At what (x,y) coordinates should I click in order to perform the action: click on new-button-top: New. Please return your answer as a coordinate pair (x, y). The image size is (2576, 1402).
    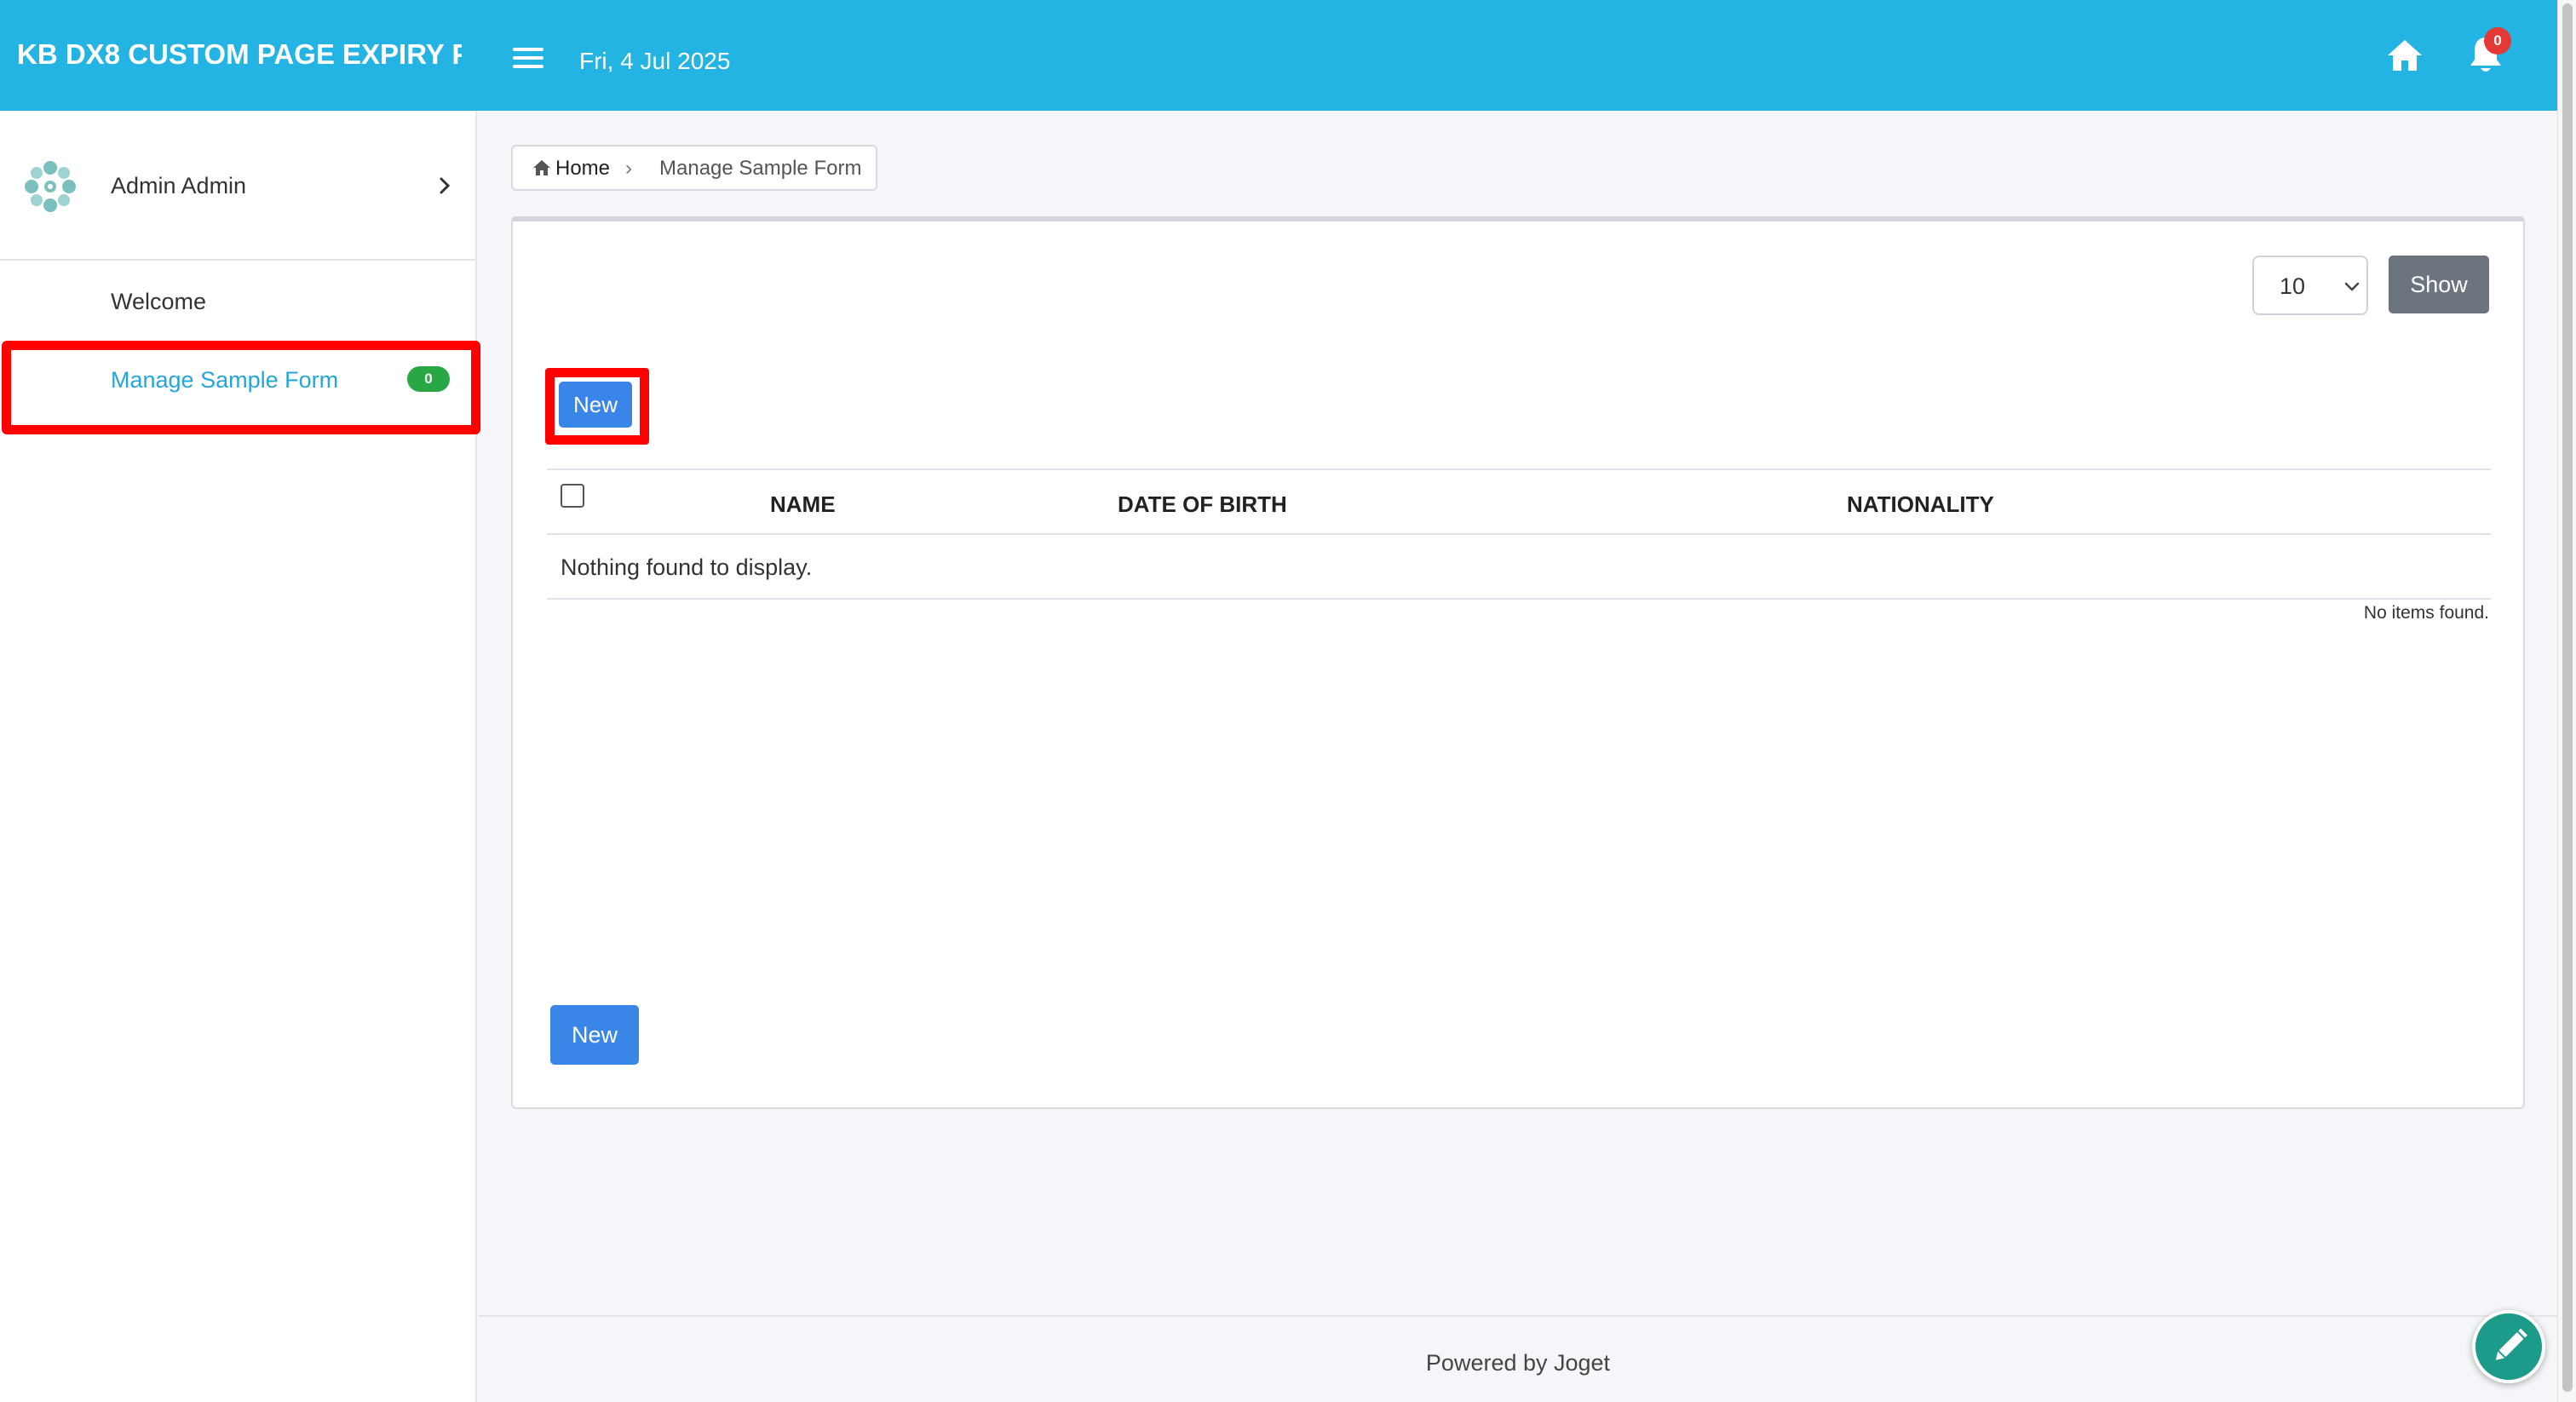
    Looking at the image, I should click on (595, 405).